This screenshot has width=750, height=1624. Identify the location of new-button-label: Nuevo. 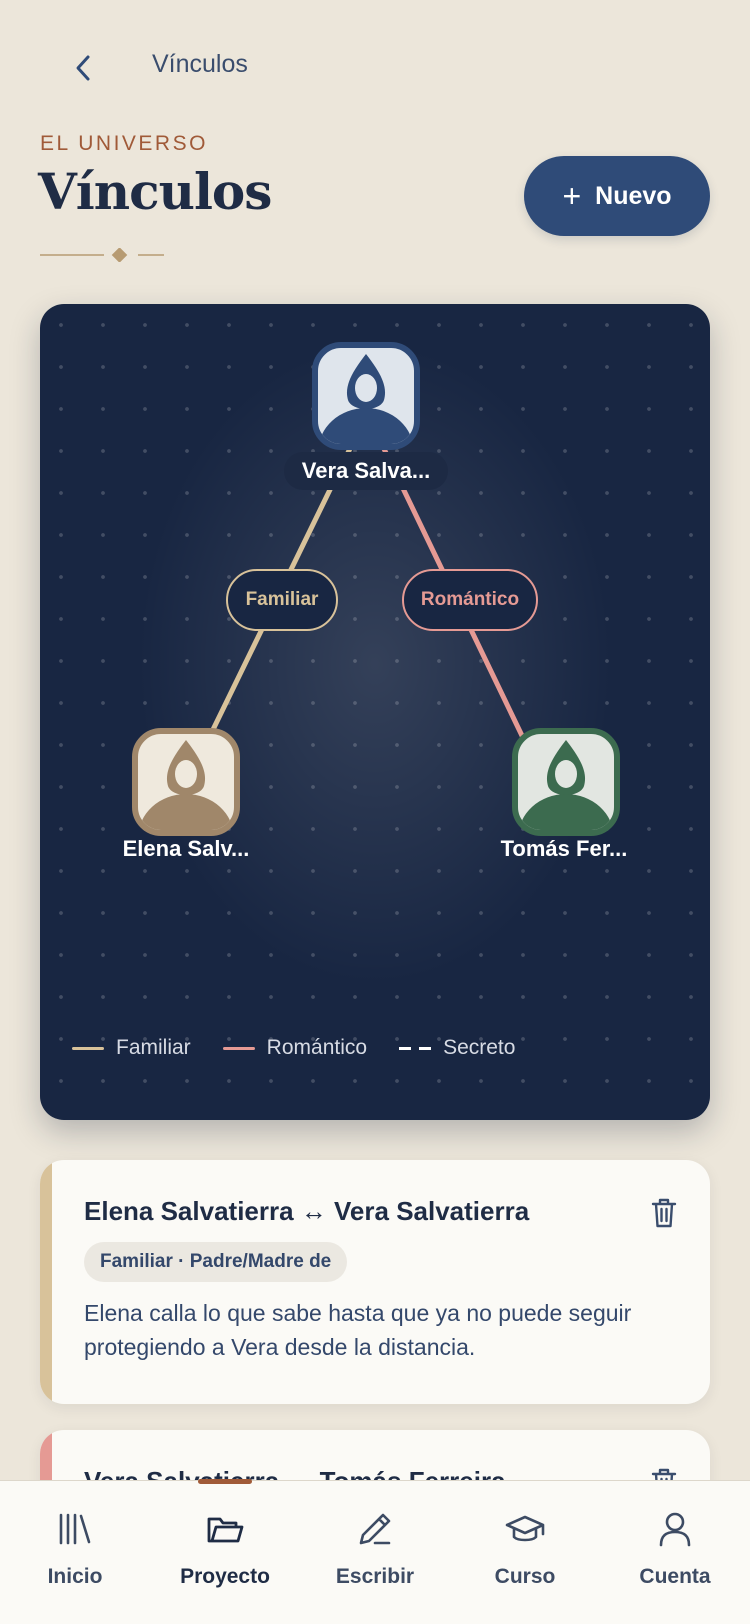
(633, 195).